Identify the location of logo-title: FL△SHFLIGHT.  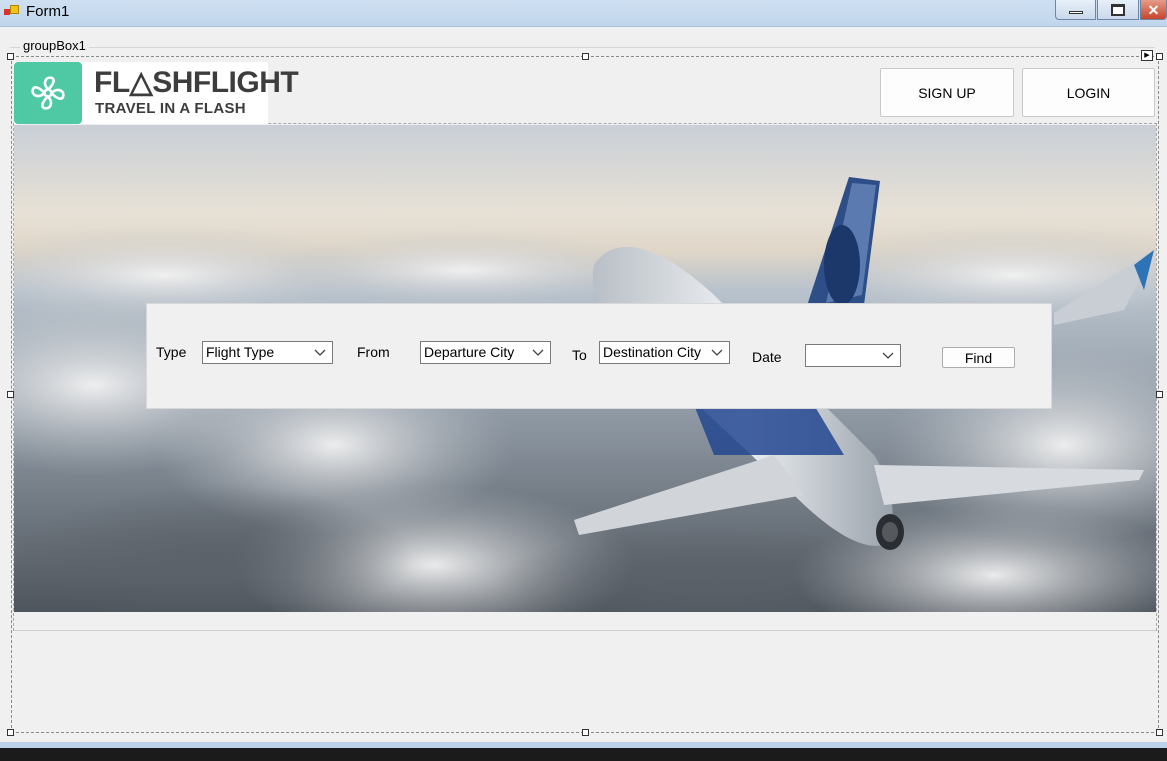
(196, 82).